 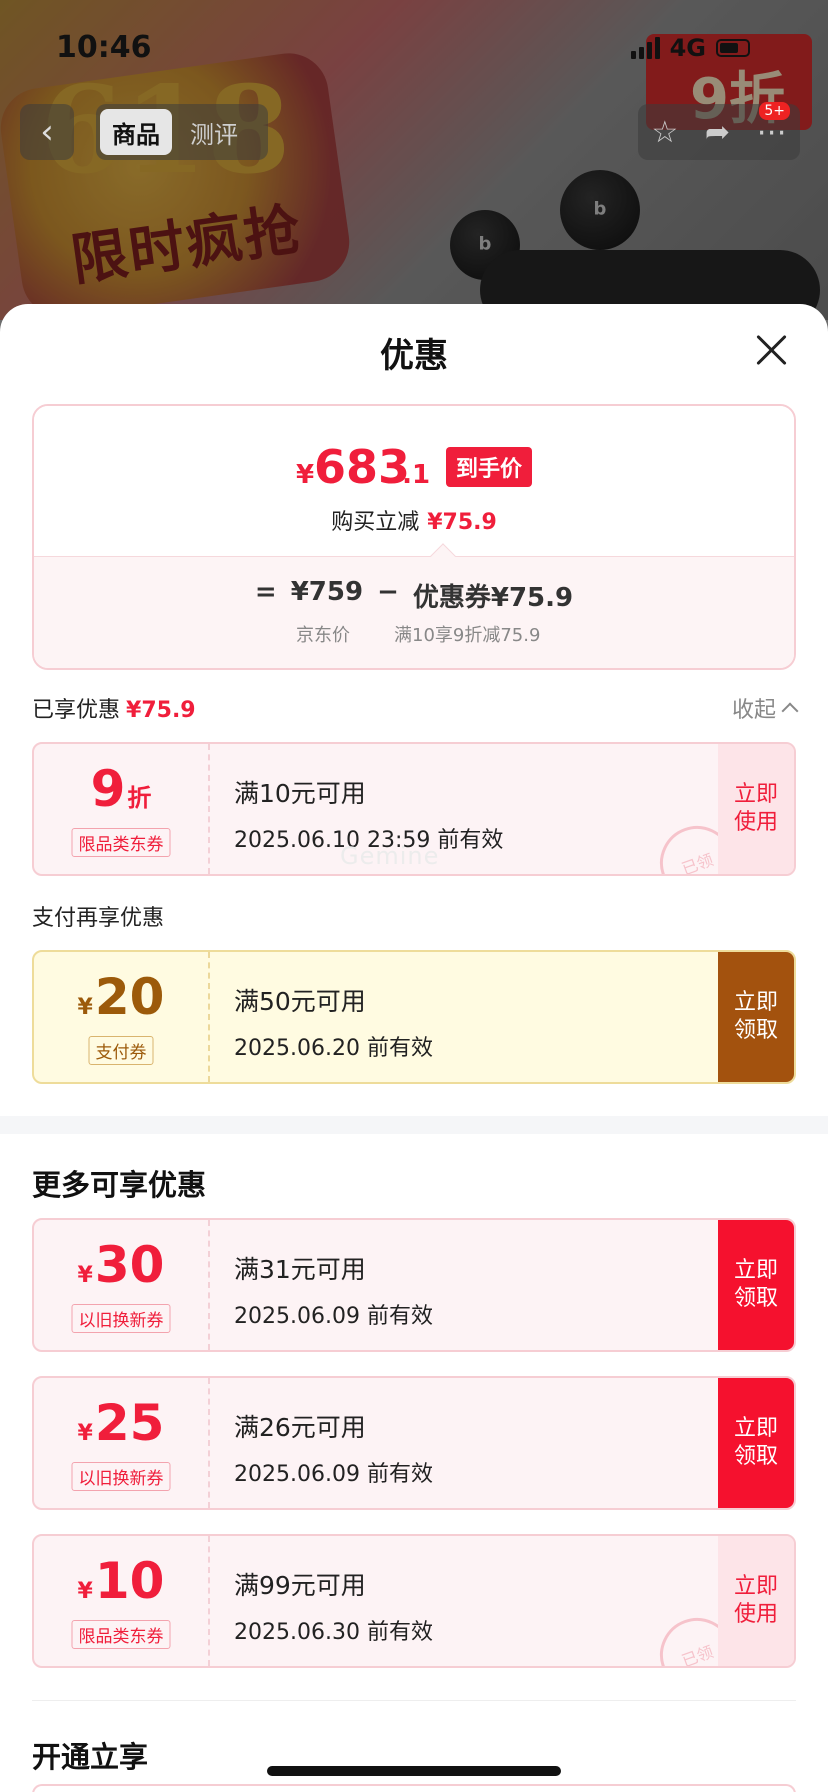 What do you see at coordinates (327, 592) in the screenshot?
I see `jd-price: ¥759` at bounding box center [327, 592].